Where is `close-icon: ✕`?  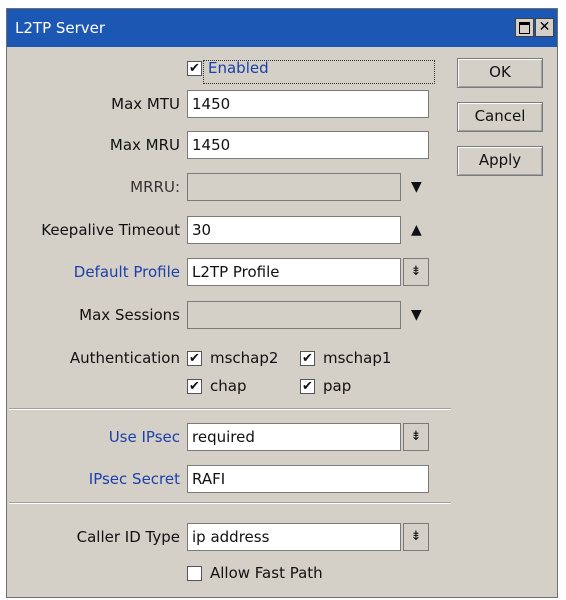 close-icon: ✕ is located at coordinates (544, 27).